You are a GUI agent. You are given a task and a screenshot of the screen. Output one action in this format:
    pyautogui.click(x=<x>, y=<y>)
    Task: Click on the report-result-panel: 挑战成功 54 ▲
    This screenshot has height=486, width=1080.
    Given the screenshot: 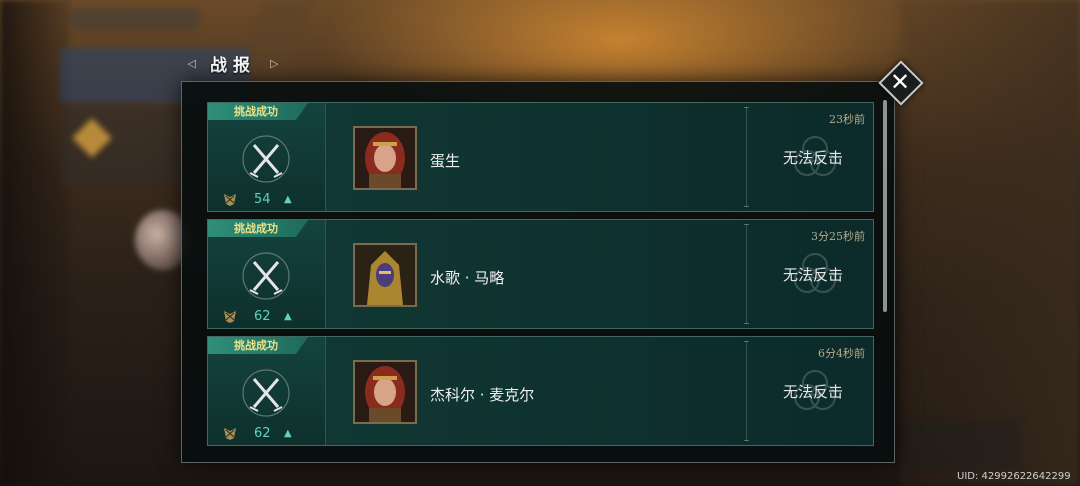 What is the action you would take?
    pyautogui.click(x=267, y=157)
    